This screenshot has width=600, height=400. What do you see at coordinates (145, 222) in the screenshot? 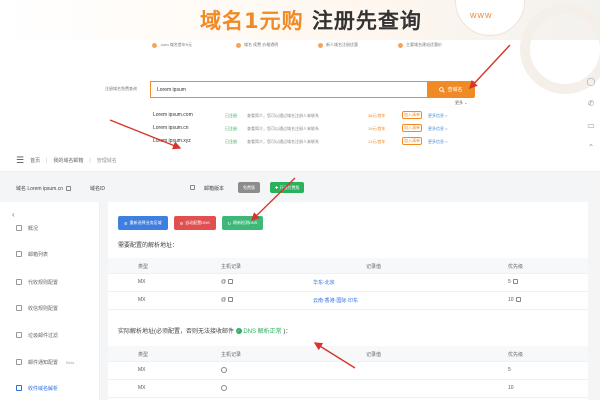
I see `button-label: 重新选择业务区域` at bounding box center [145, 222].